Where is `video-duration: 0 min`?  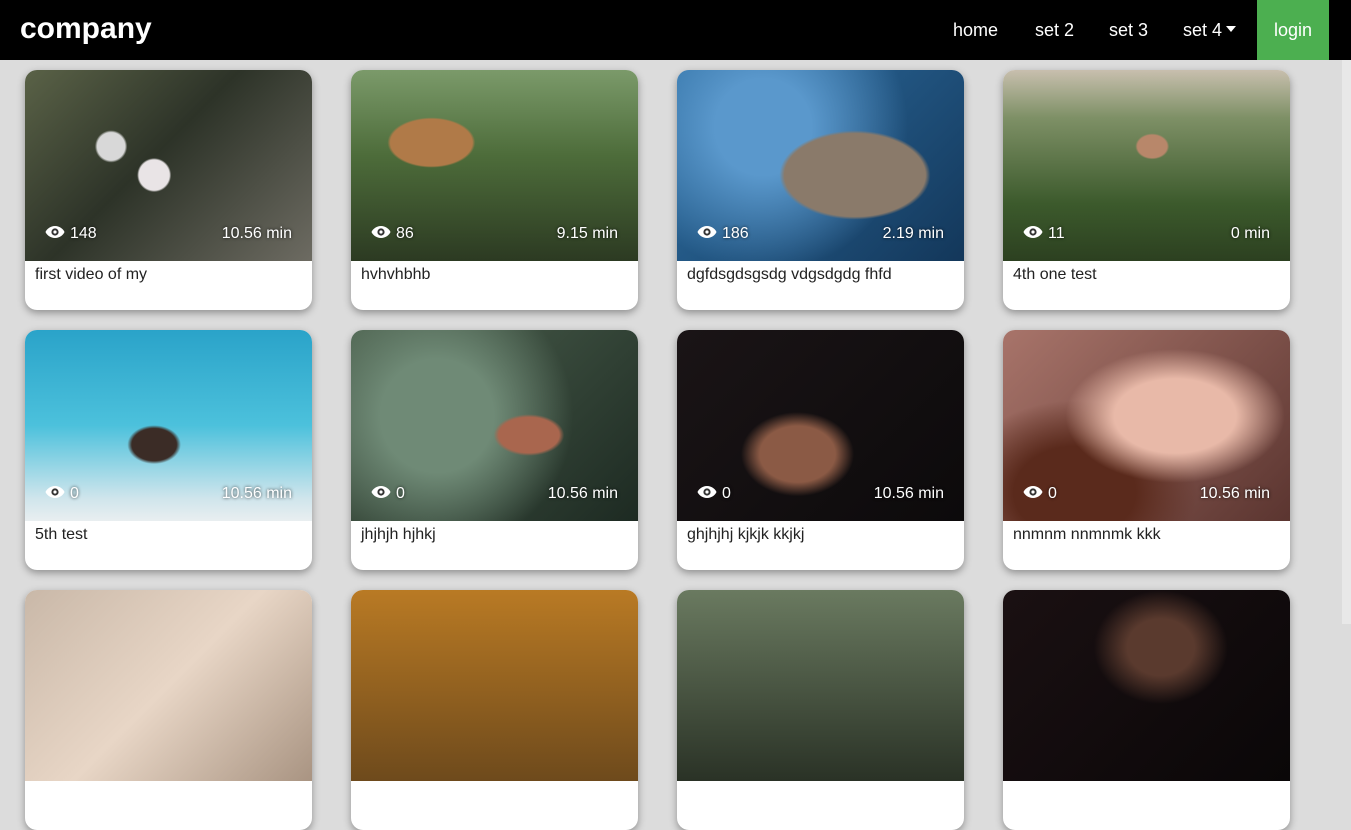 video-duration: 0 min is located at coordinates (1250, 233).